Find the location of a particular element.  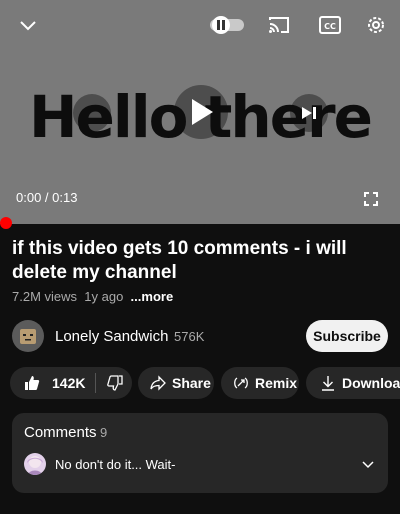

share-label: Share is located at coordinates (191, 383).